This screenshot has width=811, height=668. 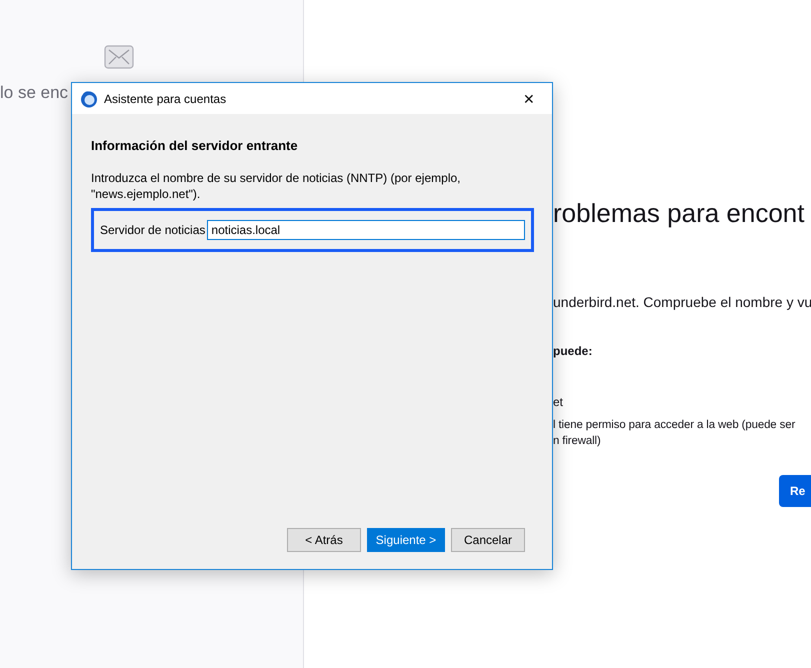 I want to click on field-label: Servidor de noticias, so click(x=153, y=230).